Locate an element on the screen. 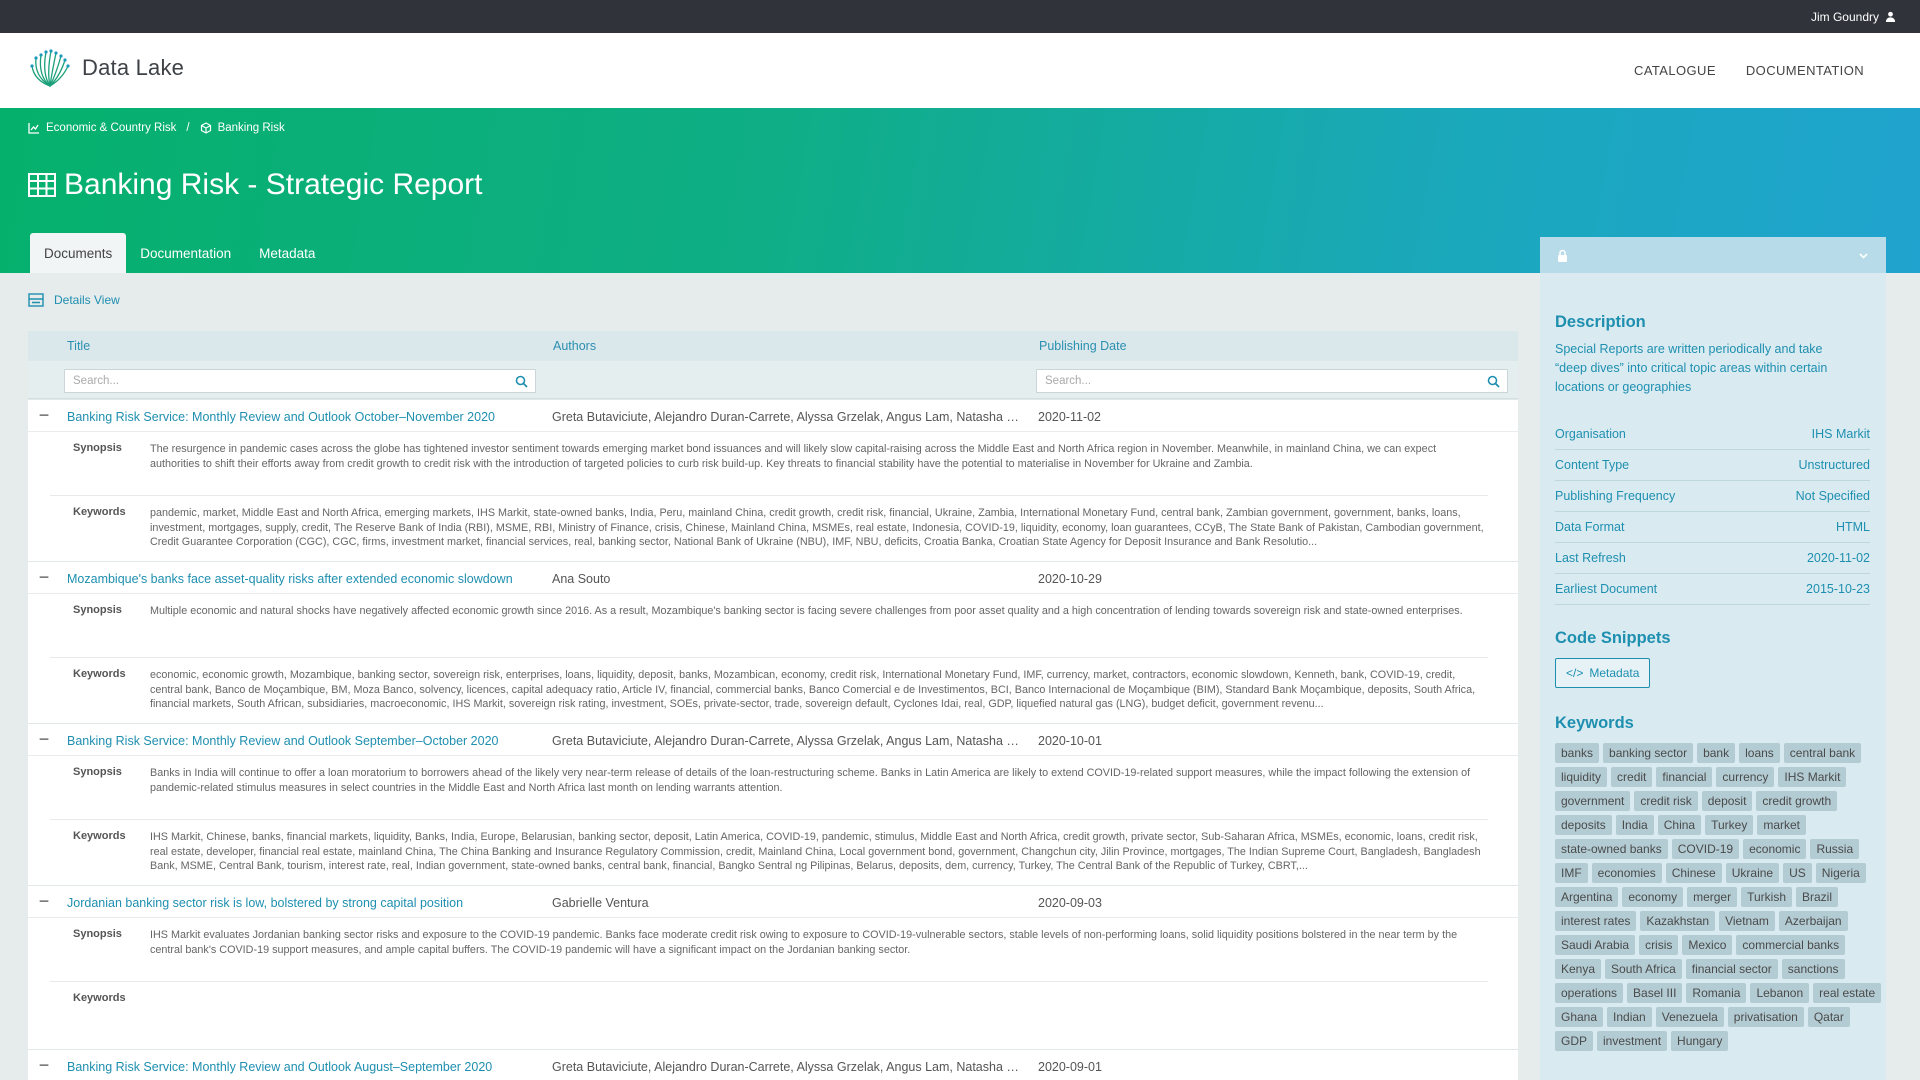 The image size is (1920, 1080). keyword-tag: crisis is located at coordinates (1659, 945).